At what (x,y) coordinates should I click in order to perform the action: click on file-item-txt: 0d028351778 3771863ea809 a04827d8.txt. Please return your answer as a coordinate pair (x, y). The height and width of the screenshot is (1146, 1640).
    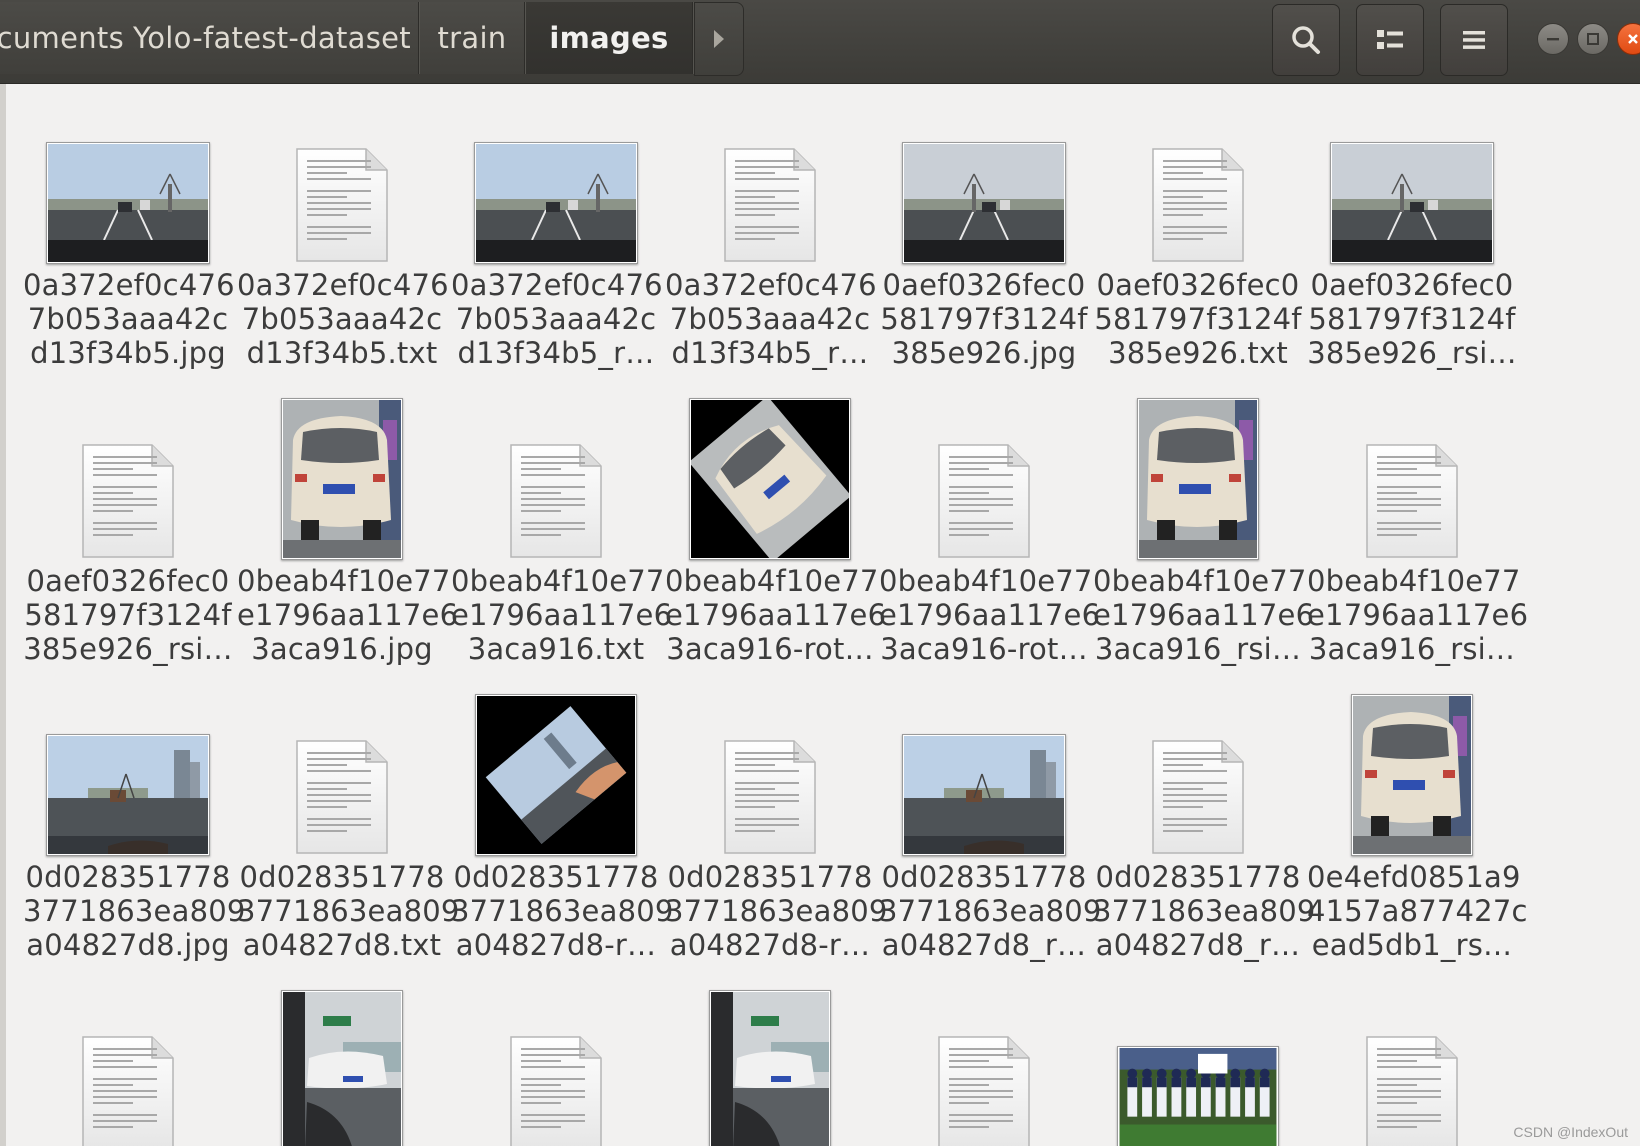
    Looking at the image, I should click on (348, 824).